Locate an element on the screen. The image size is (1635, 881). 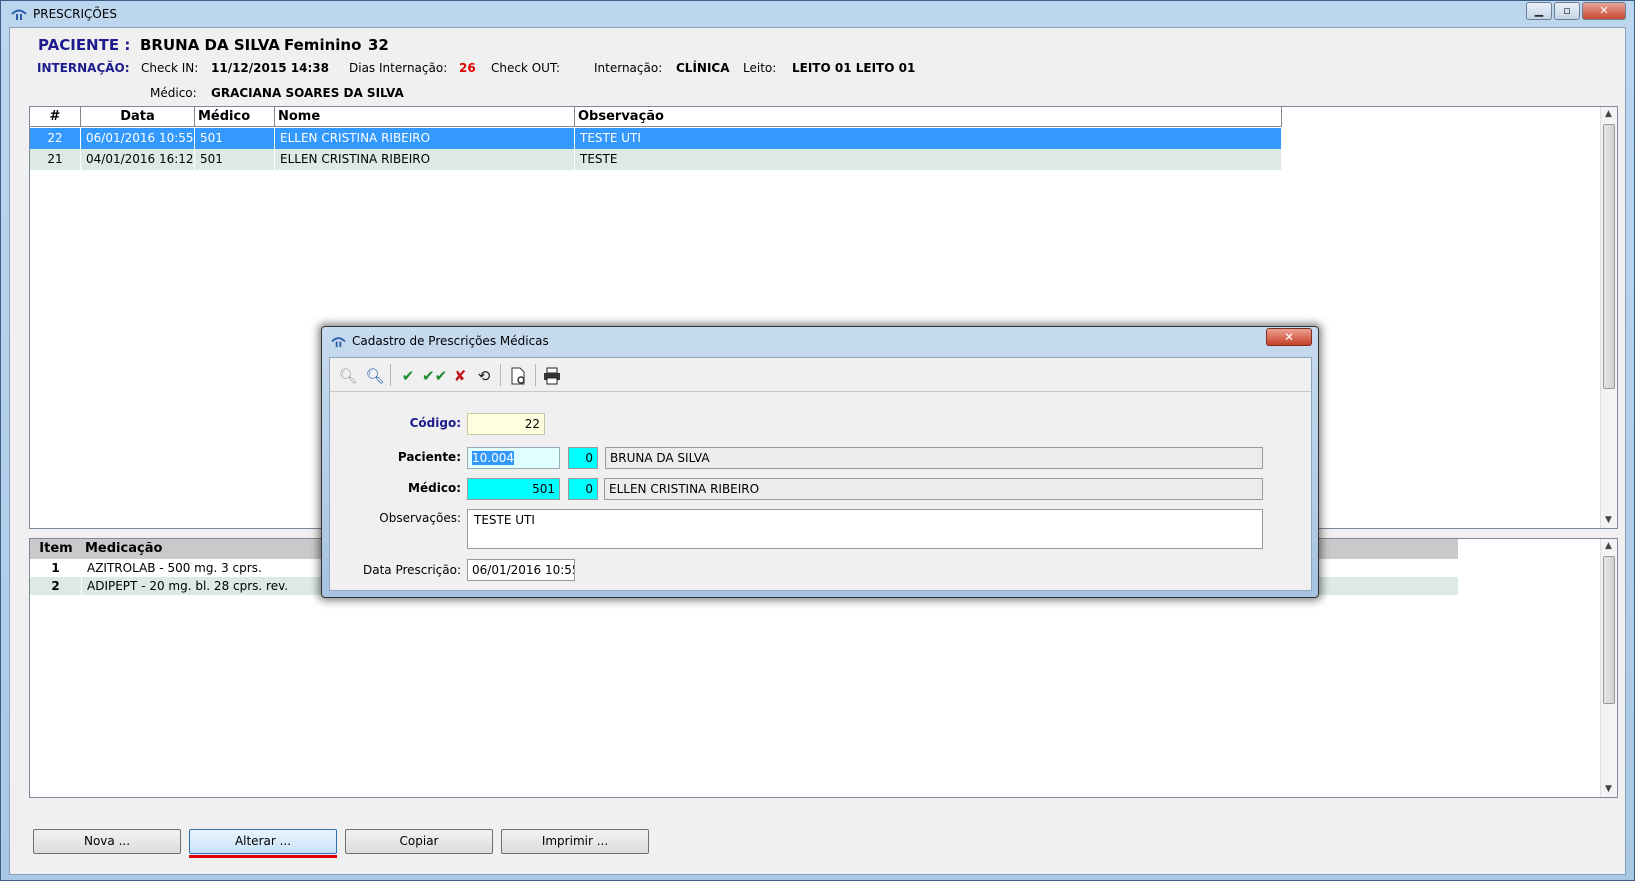
zoom-out-icon: 🔍︎ is located at coordinates (348, 376).